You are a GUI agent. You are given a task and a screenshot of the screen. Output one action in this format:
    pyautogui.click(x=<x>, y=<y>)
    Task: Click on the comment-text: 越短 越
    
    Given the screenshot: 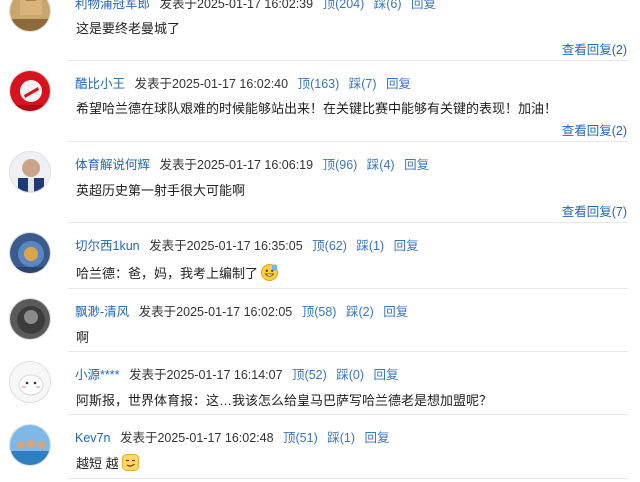 What is the action you would take?
    pyautogui.click(x=107, y=462)
    